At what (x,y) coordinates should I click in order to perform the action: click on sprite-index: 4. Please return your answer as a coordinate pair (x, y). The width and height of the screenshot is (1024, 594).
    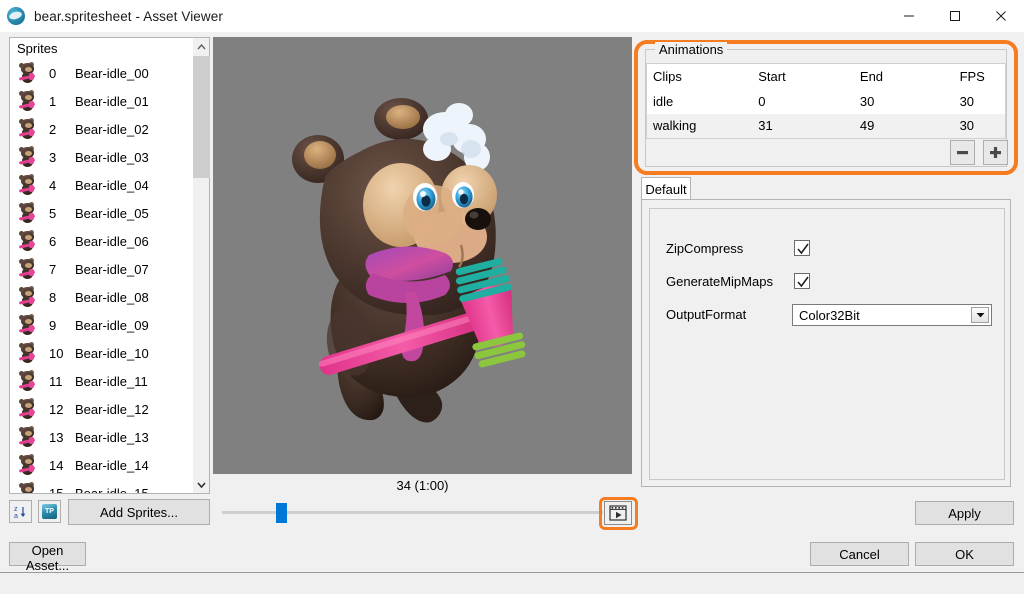
    Looking at the image, I should click on (53, 185).